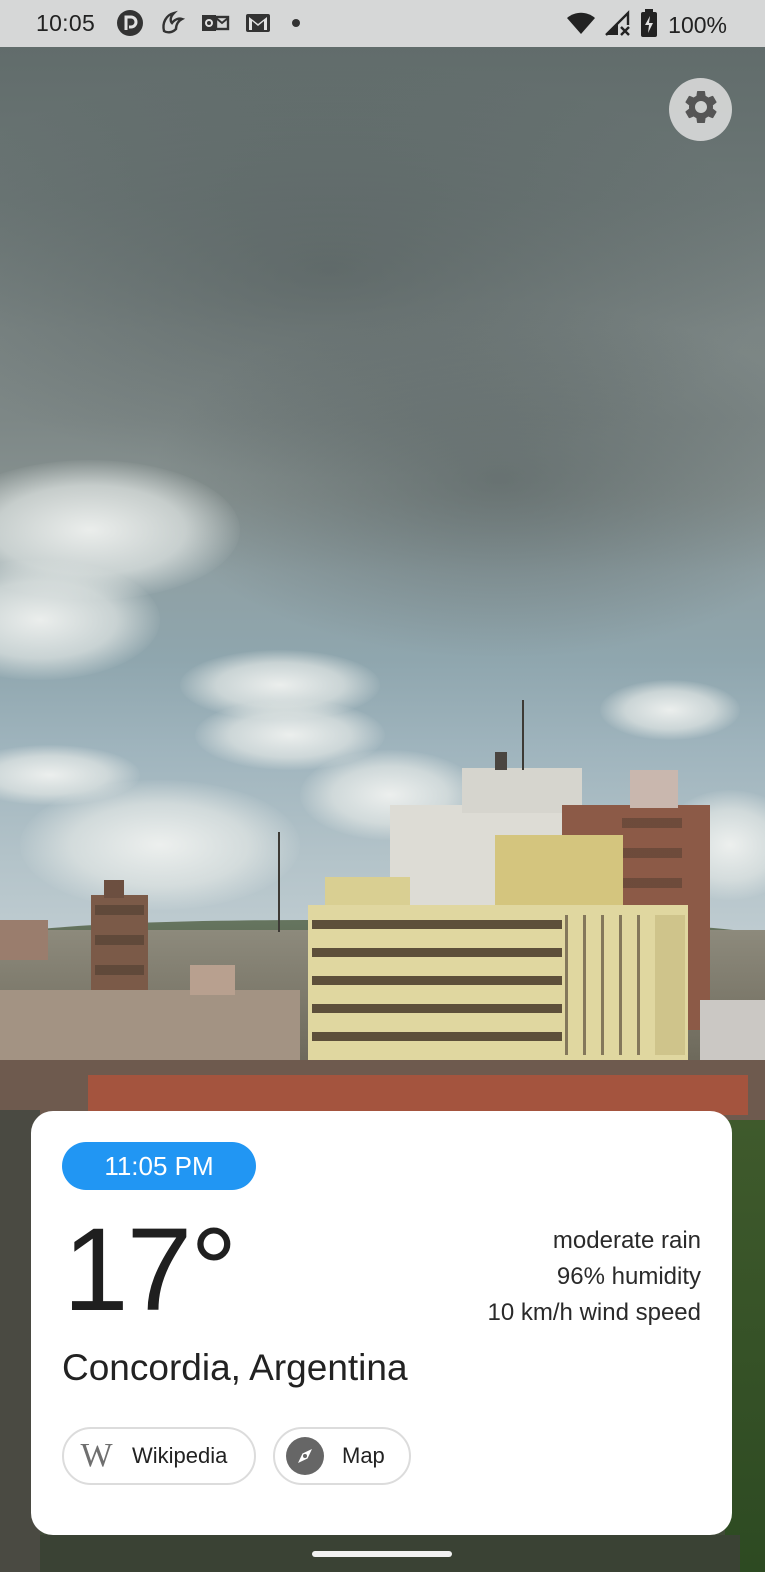 Image resolution: width=765 pixels, height=1572 pixels. What do you see at coordinates (150, 1270) in the screenshot?
I see `temperature: 17°` at bounding box center [150, 1270].